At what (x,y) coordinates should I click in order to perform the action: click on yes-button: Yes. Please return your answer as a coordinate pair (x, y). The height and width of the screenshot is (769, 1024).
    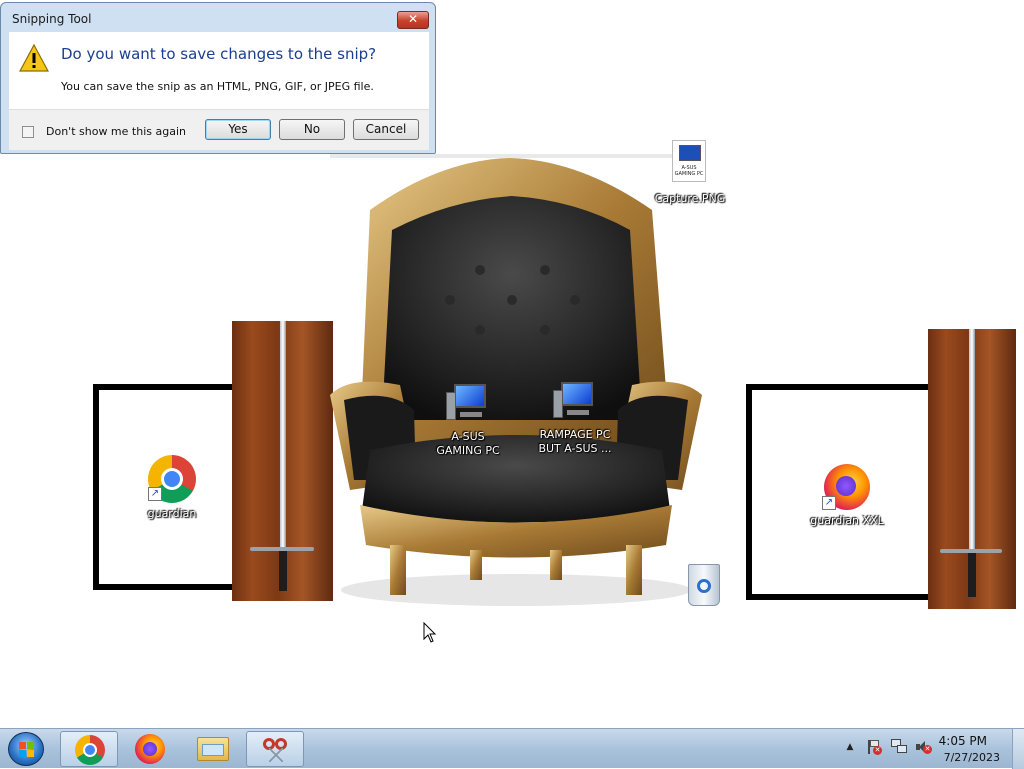
    Looking at the image, I should click on (238, 129).